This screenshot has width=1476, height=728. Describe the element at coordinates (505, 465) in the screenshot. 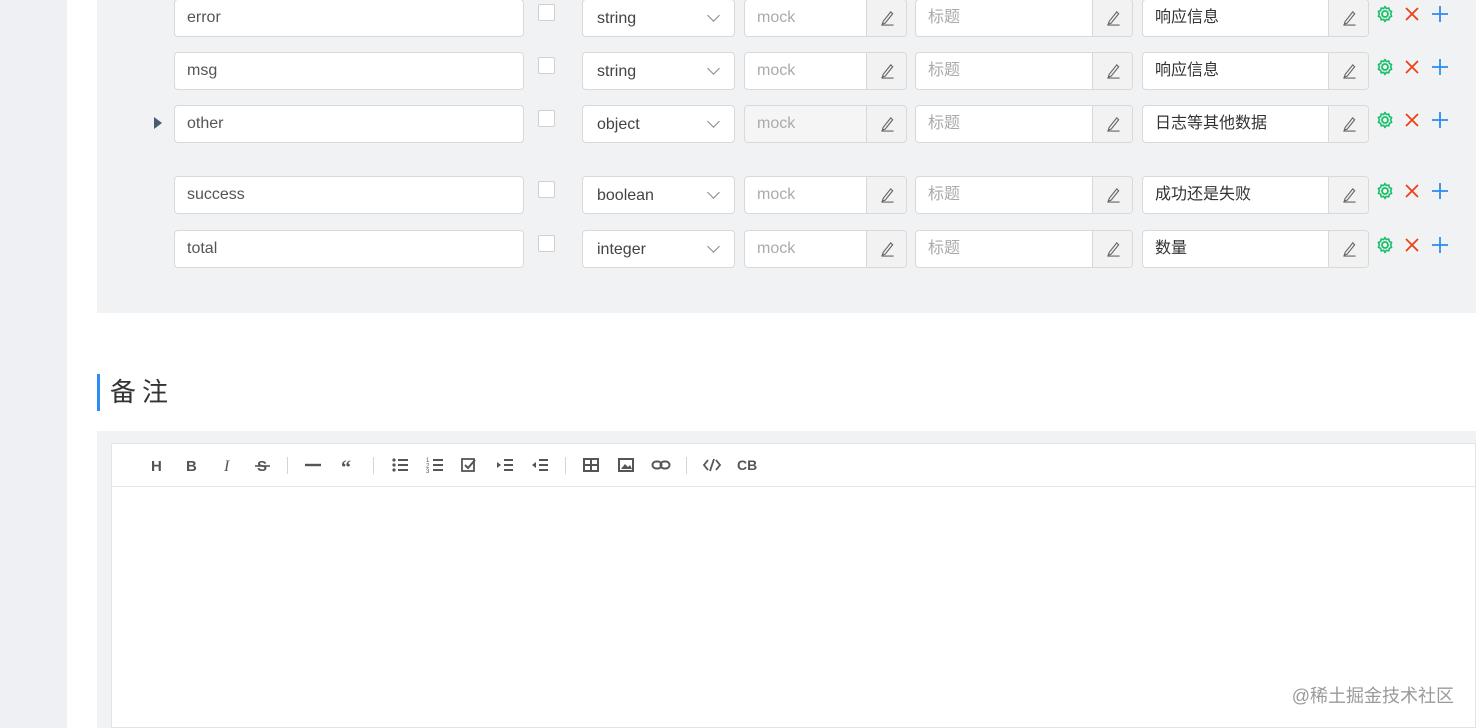

I see `indent-icon` at that location.